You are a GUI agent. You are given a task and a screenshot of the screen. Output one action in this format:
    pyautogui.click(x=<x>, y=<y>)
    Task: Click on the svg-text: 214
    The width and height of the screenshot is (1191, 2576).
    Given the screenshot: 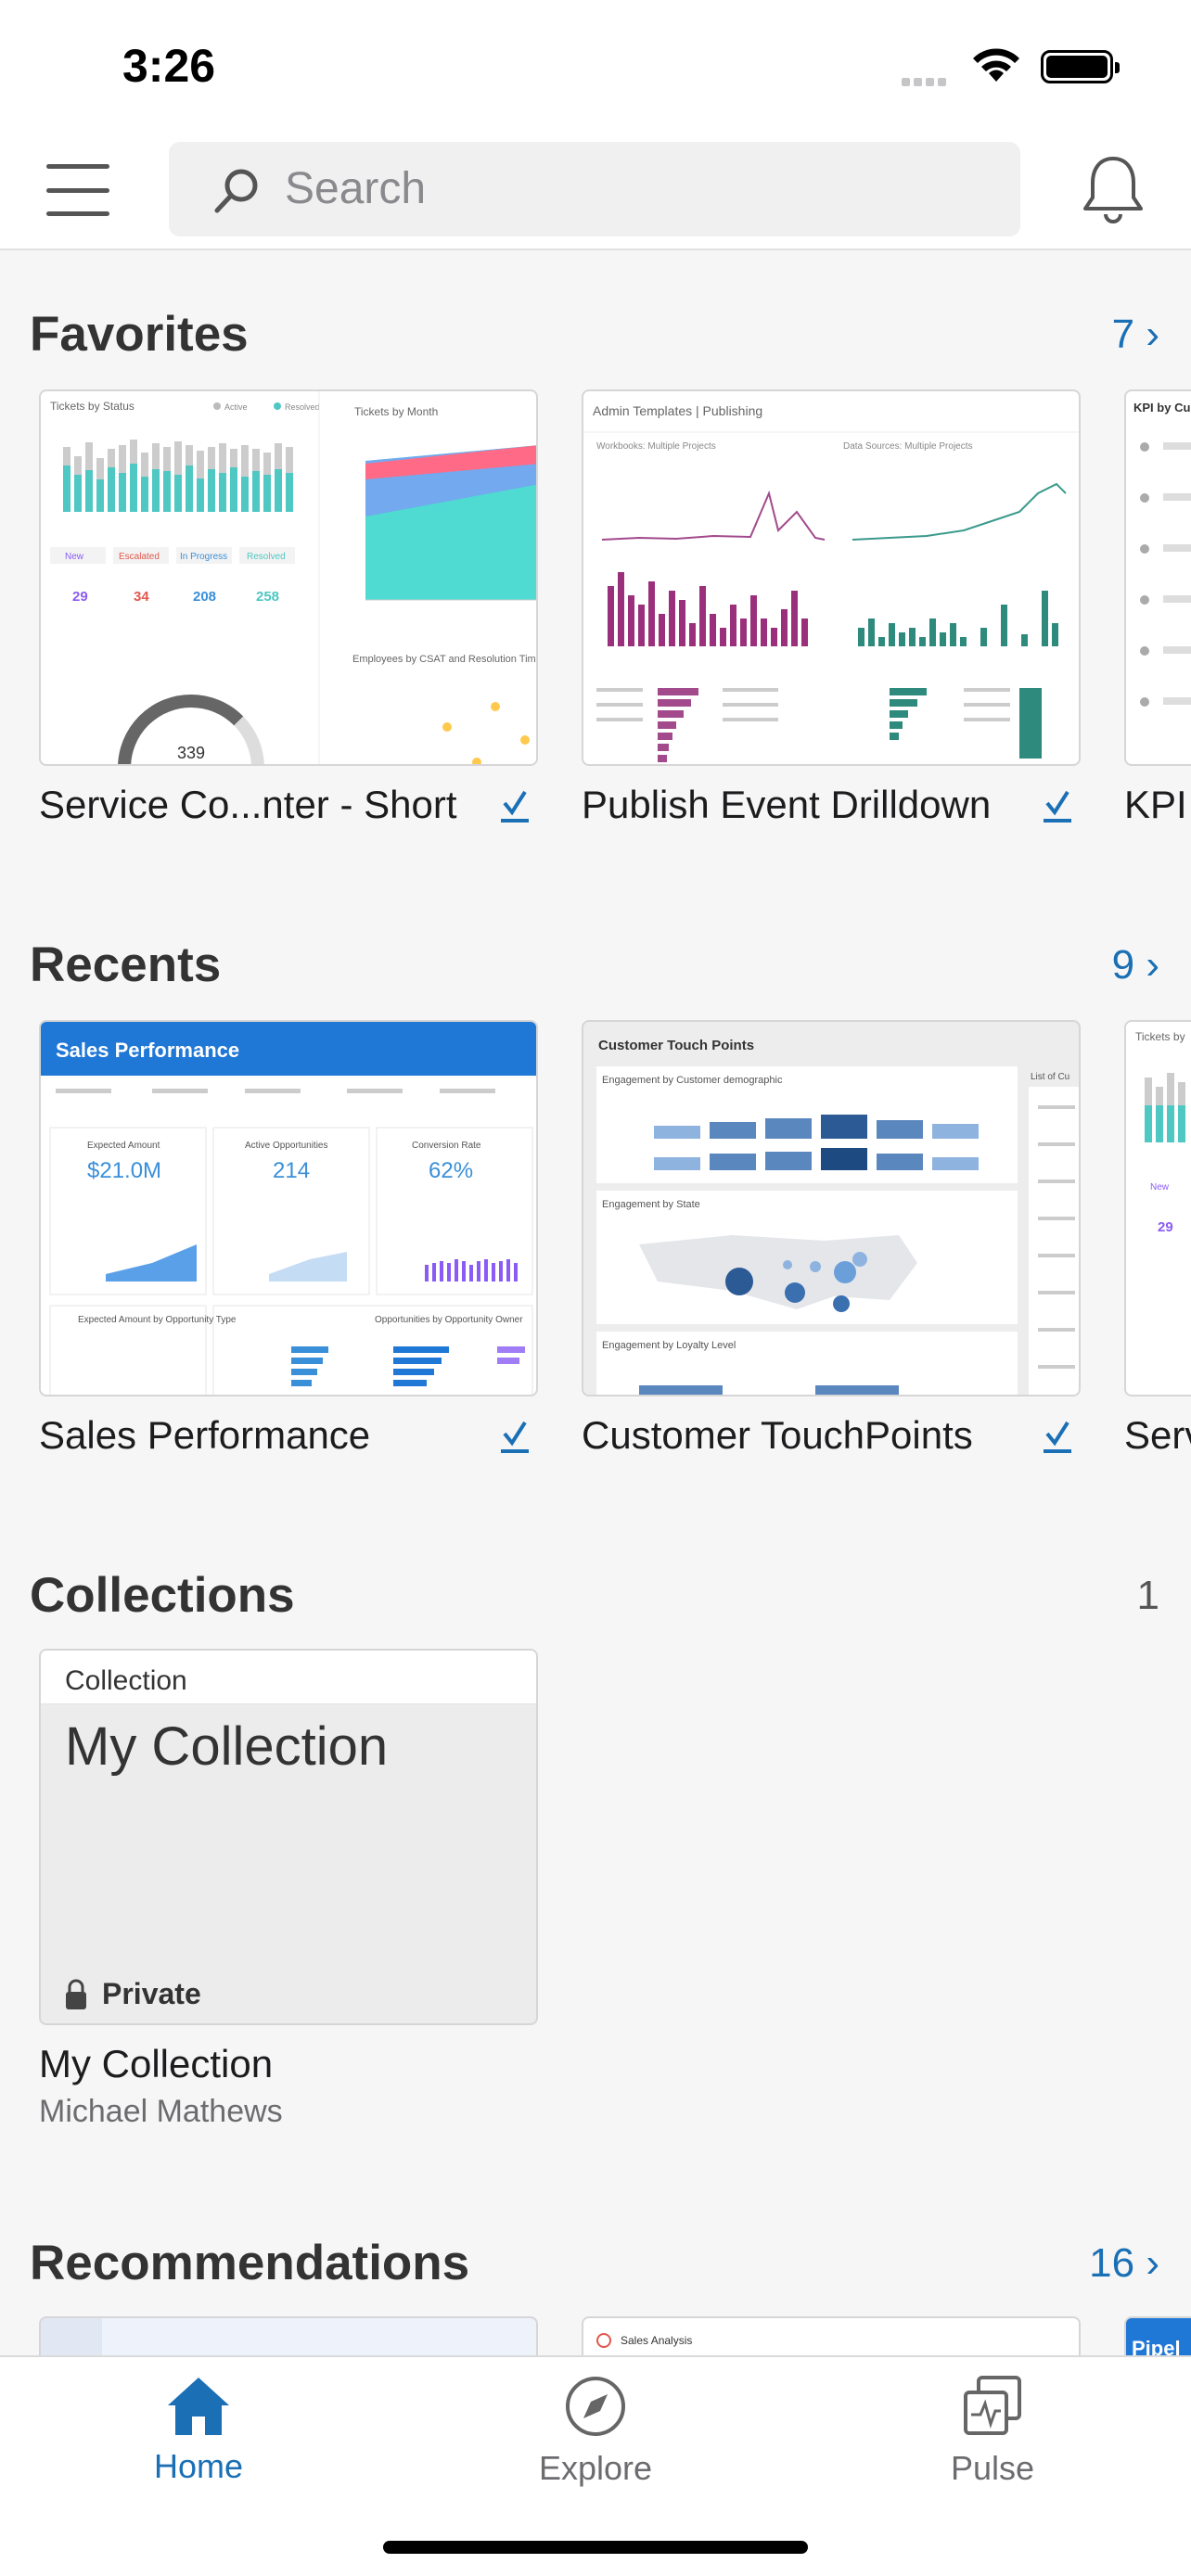 What is the action you would take?
    pyautogui.click(x=291, y=1170)
    